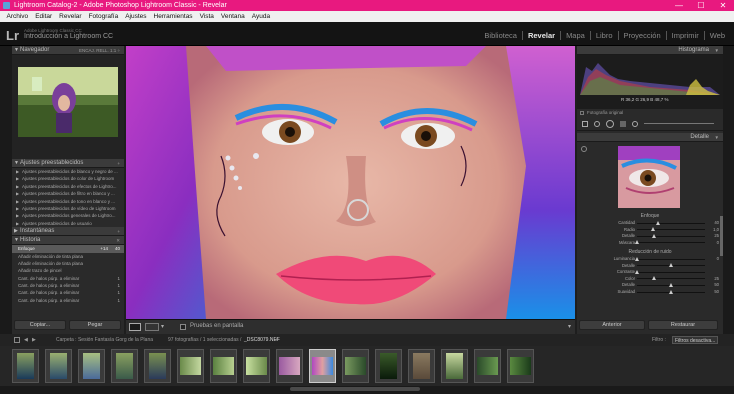  I want to click on noise-slider-row: Detalle, so click(650, 266).